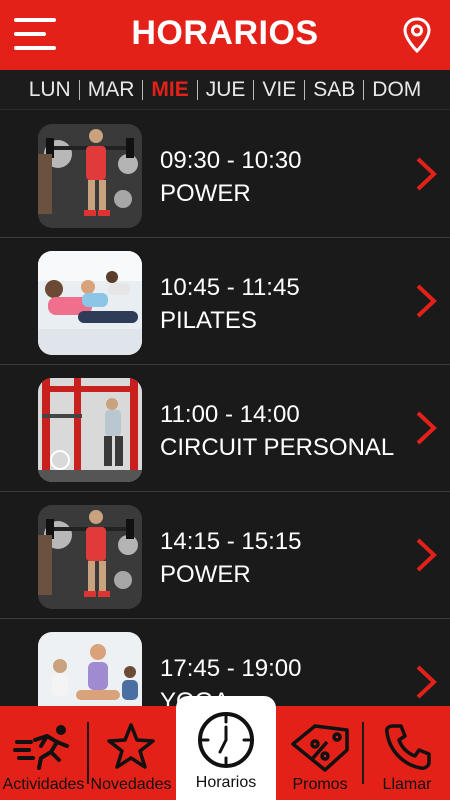 The image size is (450, 800). Describe the element at coordinates (226, 782) in the screenshot. I see `tab-label: Horarios` at that location.